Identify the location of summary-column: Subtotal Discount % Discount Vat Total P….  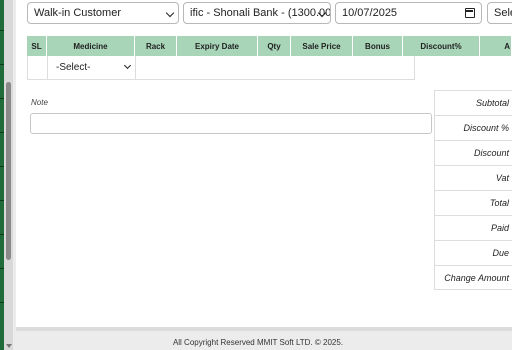
(473, 190).